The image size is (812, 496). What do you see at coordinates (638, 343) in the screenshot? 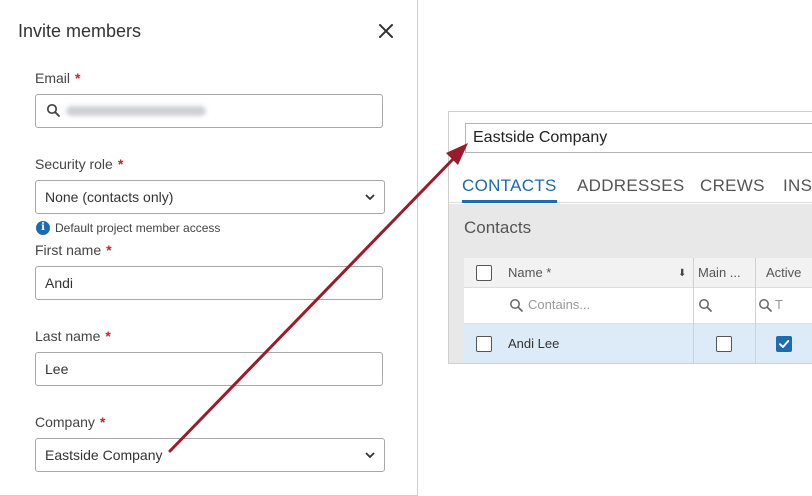
I see `table-row: Andi Lee` at bounding box center [638, 343].